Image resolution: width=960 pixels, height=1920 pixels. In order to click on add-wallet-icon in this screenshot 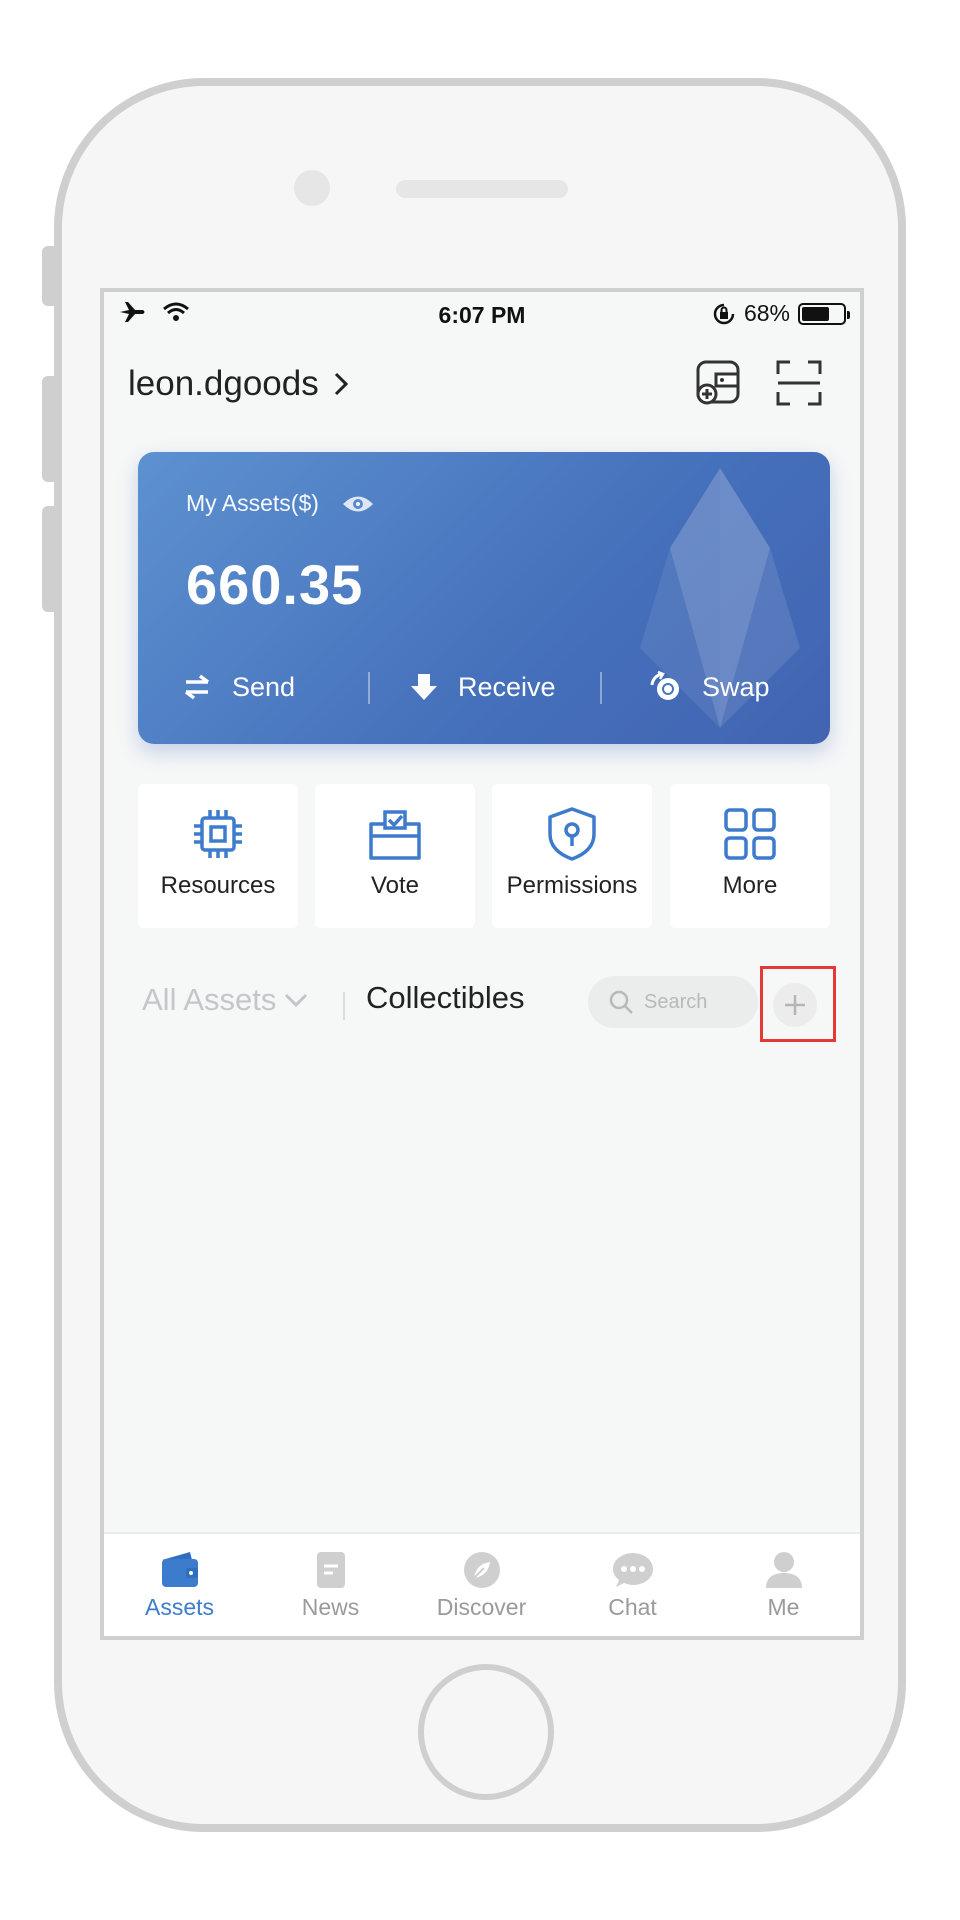, I will do `click(719, 383)`.